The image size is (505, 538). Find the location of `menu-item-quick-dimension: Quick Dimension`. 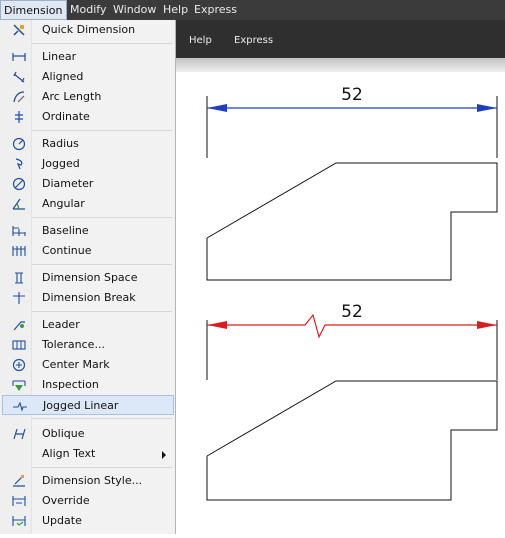

menu-item-quick-dimension: Quick Dimension is located at coordinates (88, 30).